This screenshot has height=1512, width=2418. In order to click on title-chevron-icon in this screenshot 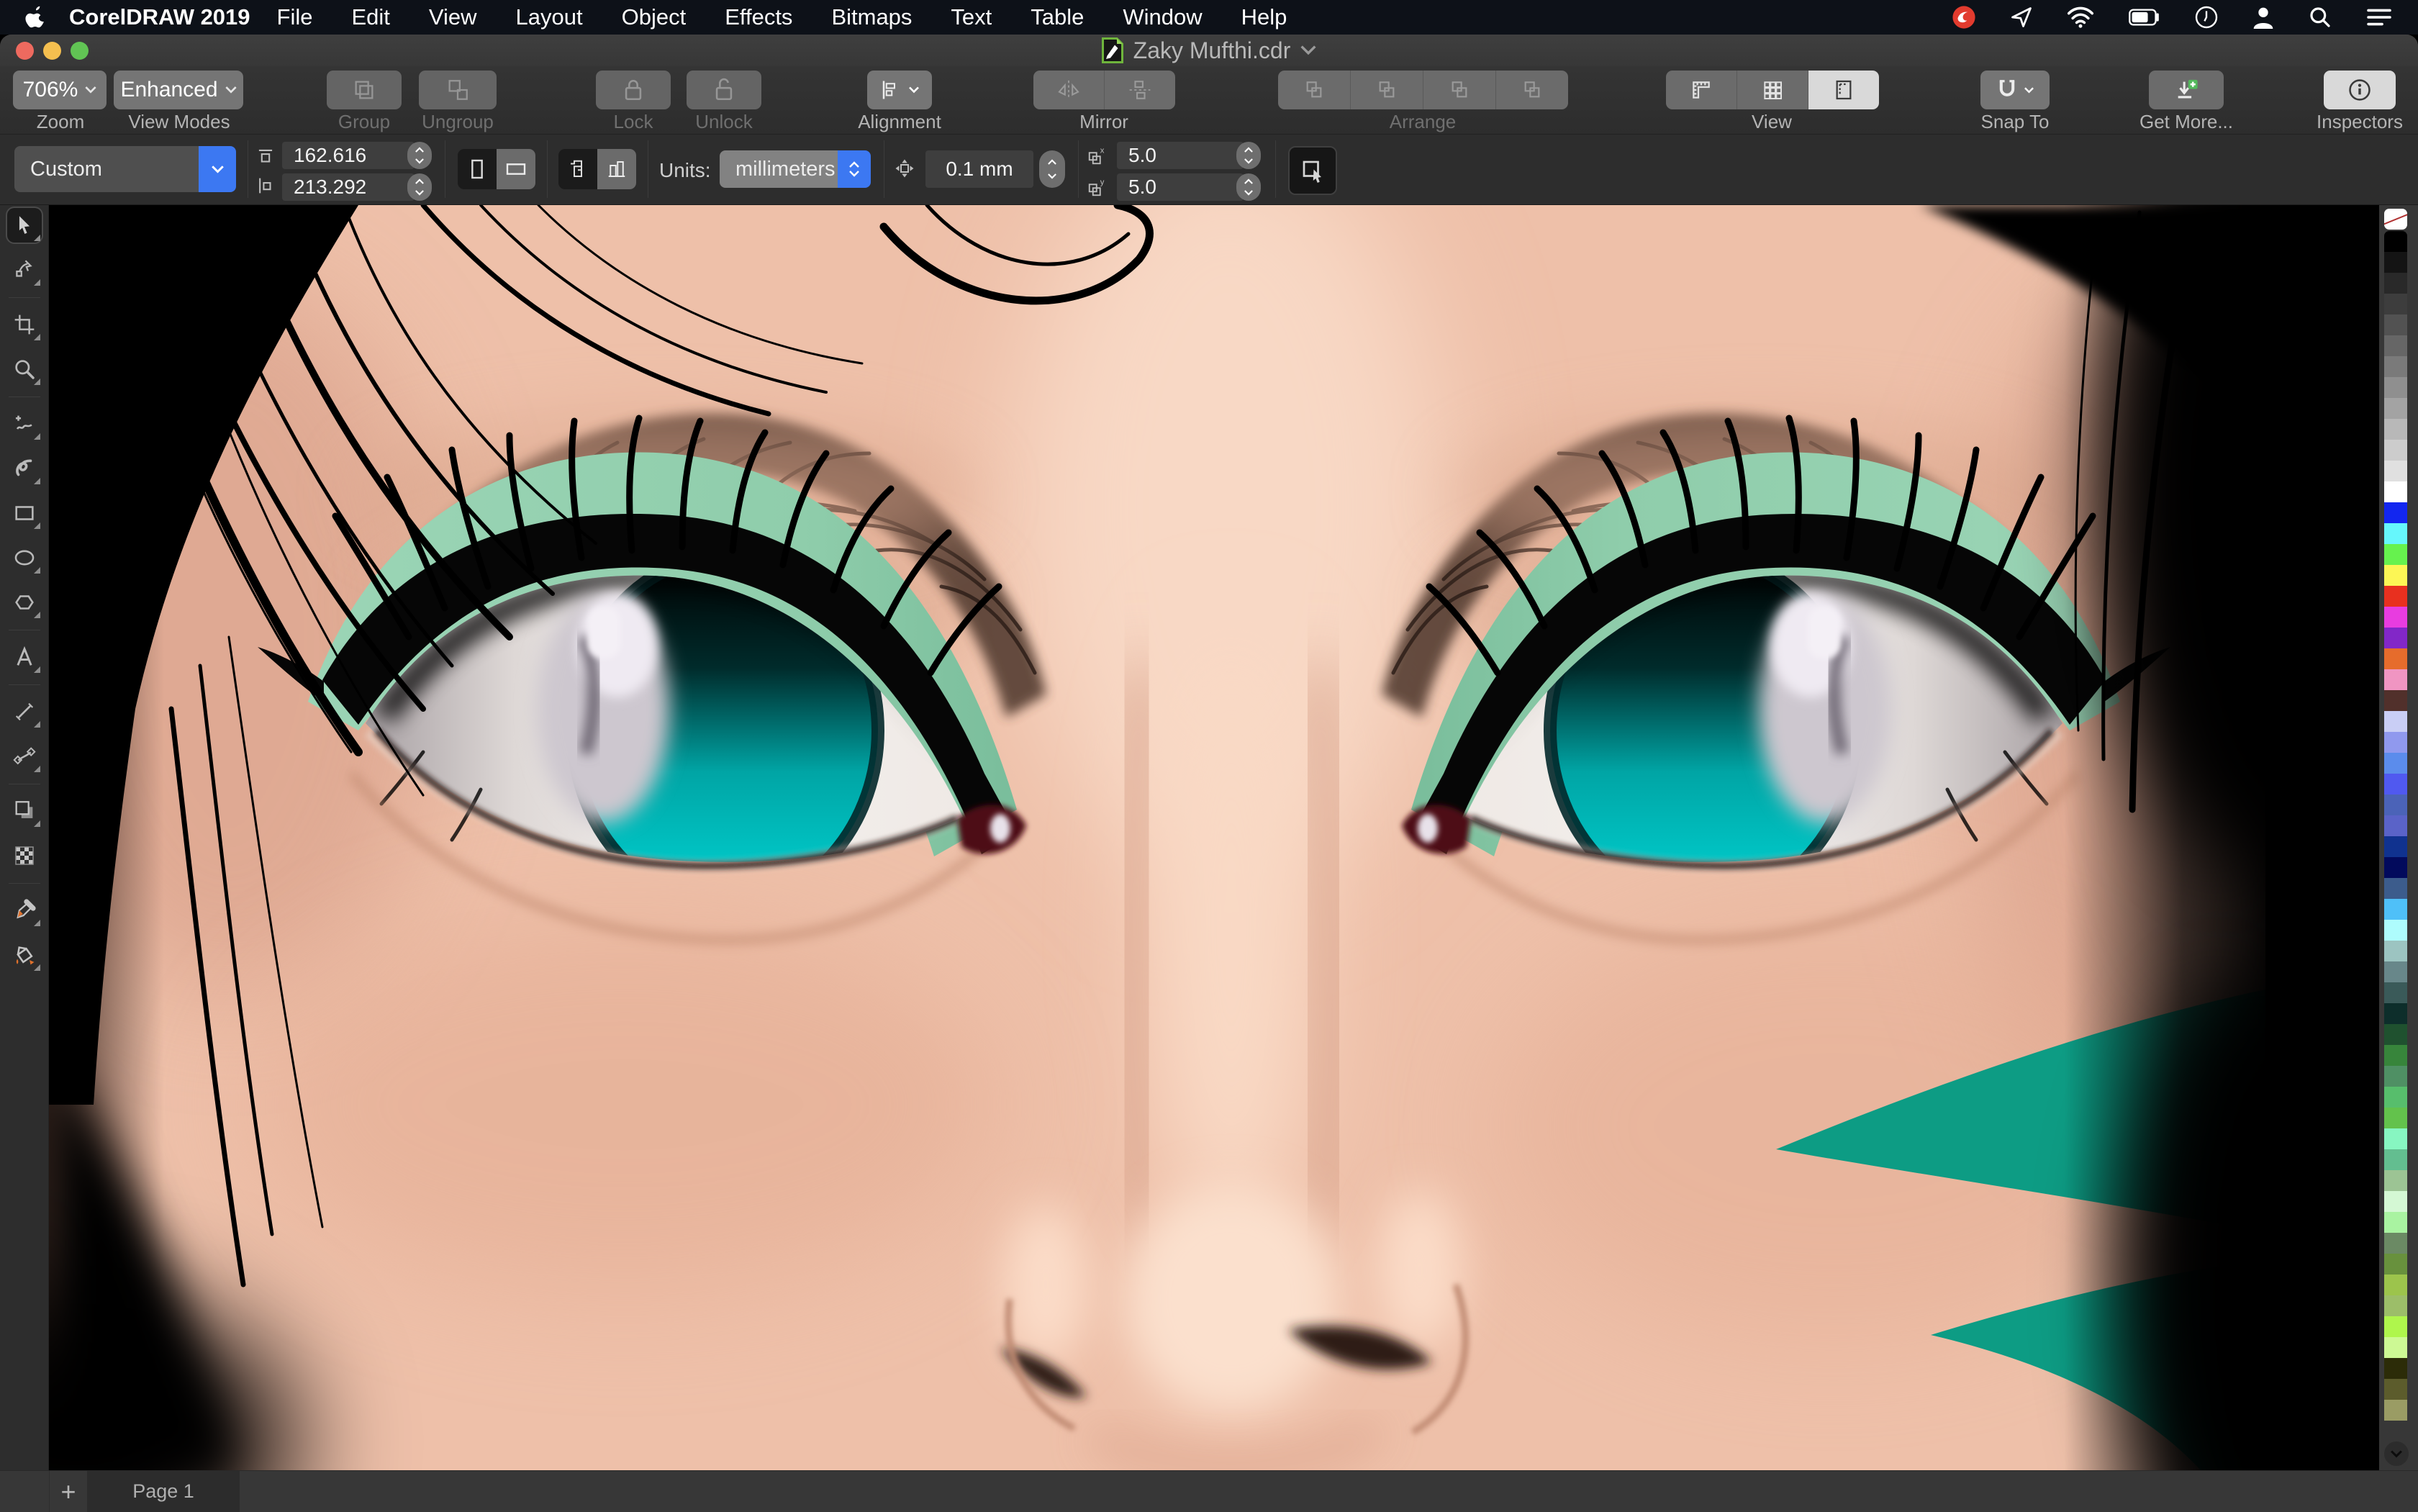, I will do `click(1308, 50)`.